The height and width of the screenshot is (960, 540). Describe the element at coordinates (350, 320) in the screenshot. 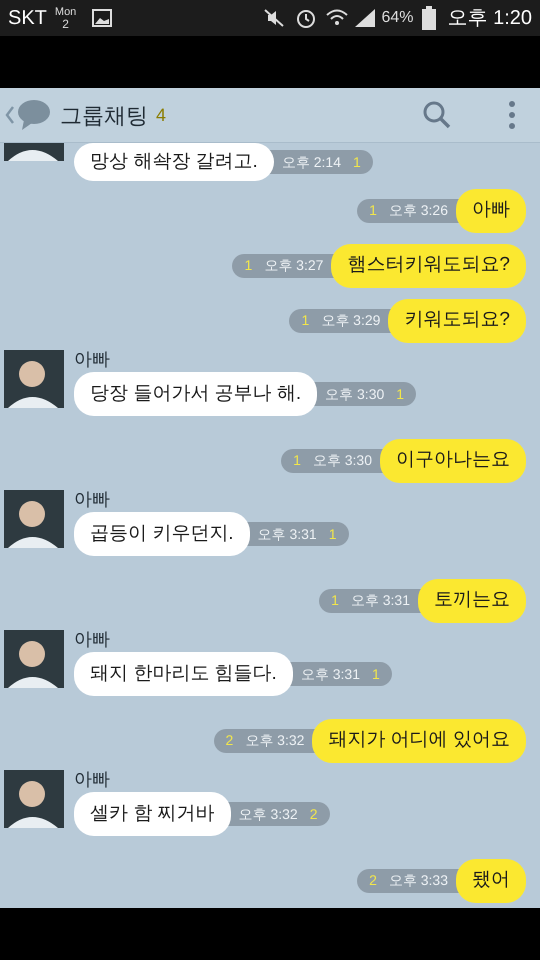

I see `message-time: 오후 3:29` at that location.